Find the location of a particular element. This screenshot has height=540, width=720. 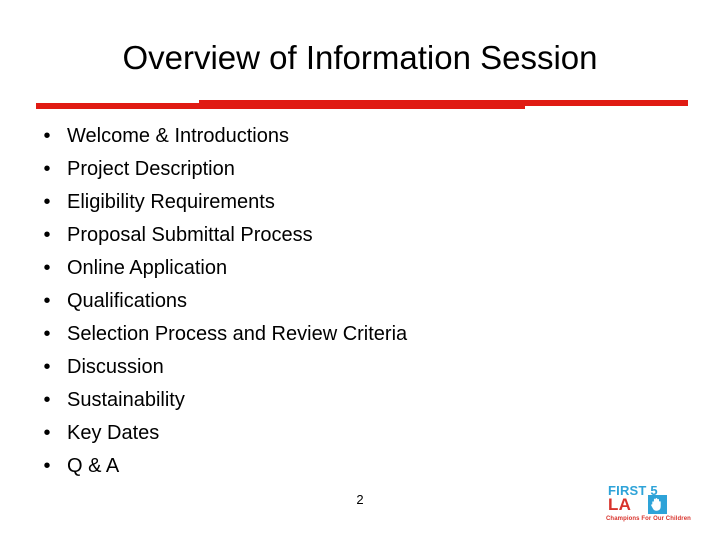

list-item: • Project Description is located at coordinates (361, 169).